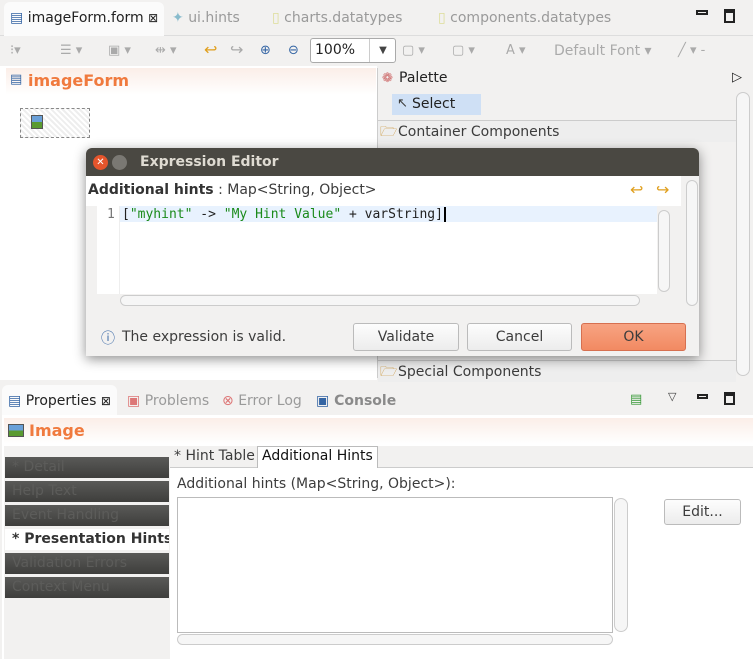 This screenshot has height=659, width=753. Describe the element at coordinates (166, 50) in the screenshot. I see `distribute-icon: ⇹ ▾` at that location.